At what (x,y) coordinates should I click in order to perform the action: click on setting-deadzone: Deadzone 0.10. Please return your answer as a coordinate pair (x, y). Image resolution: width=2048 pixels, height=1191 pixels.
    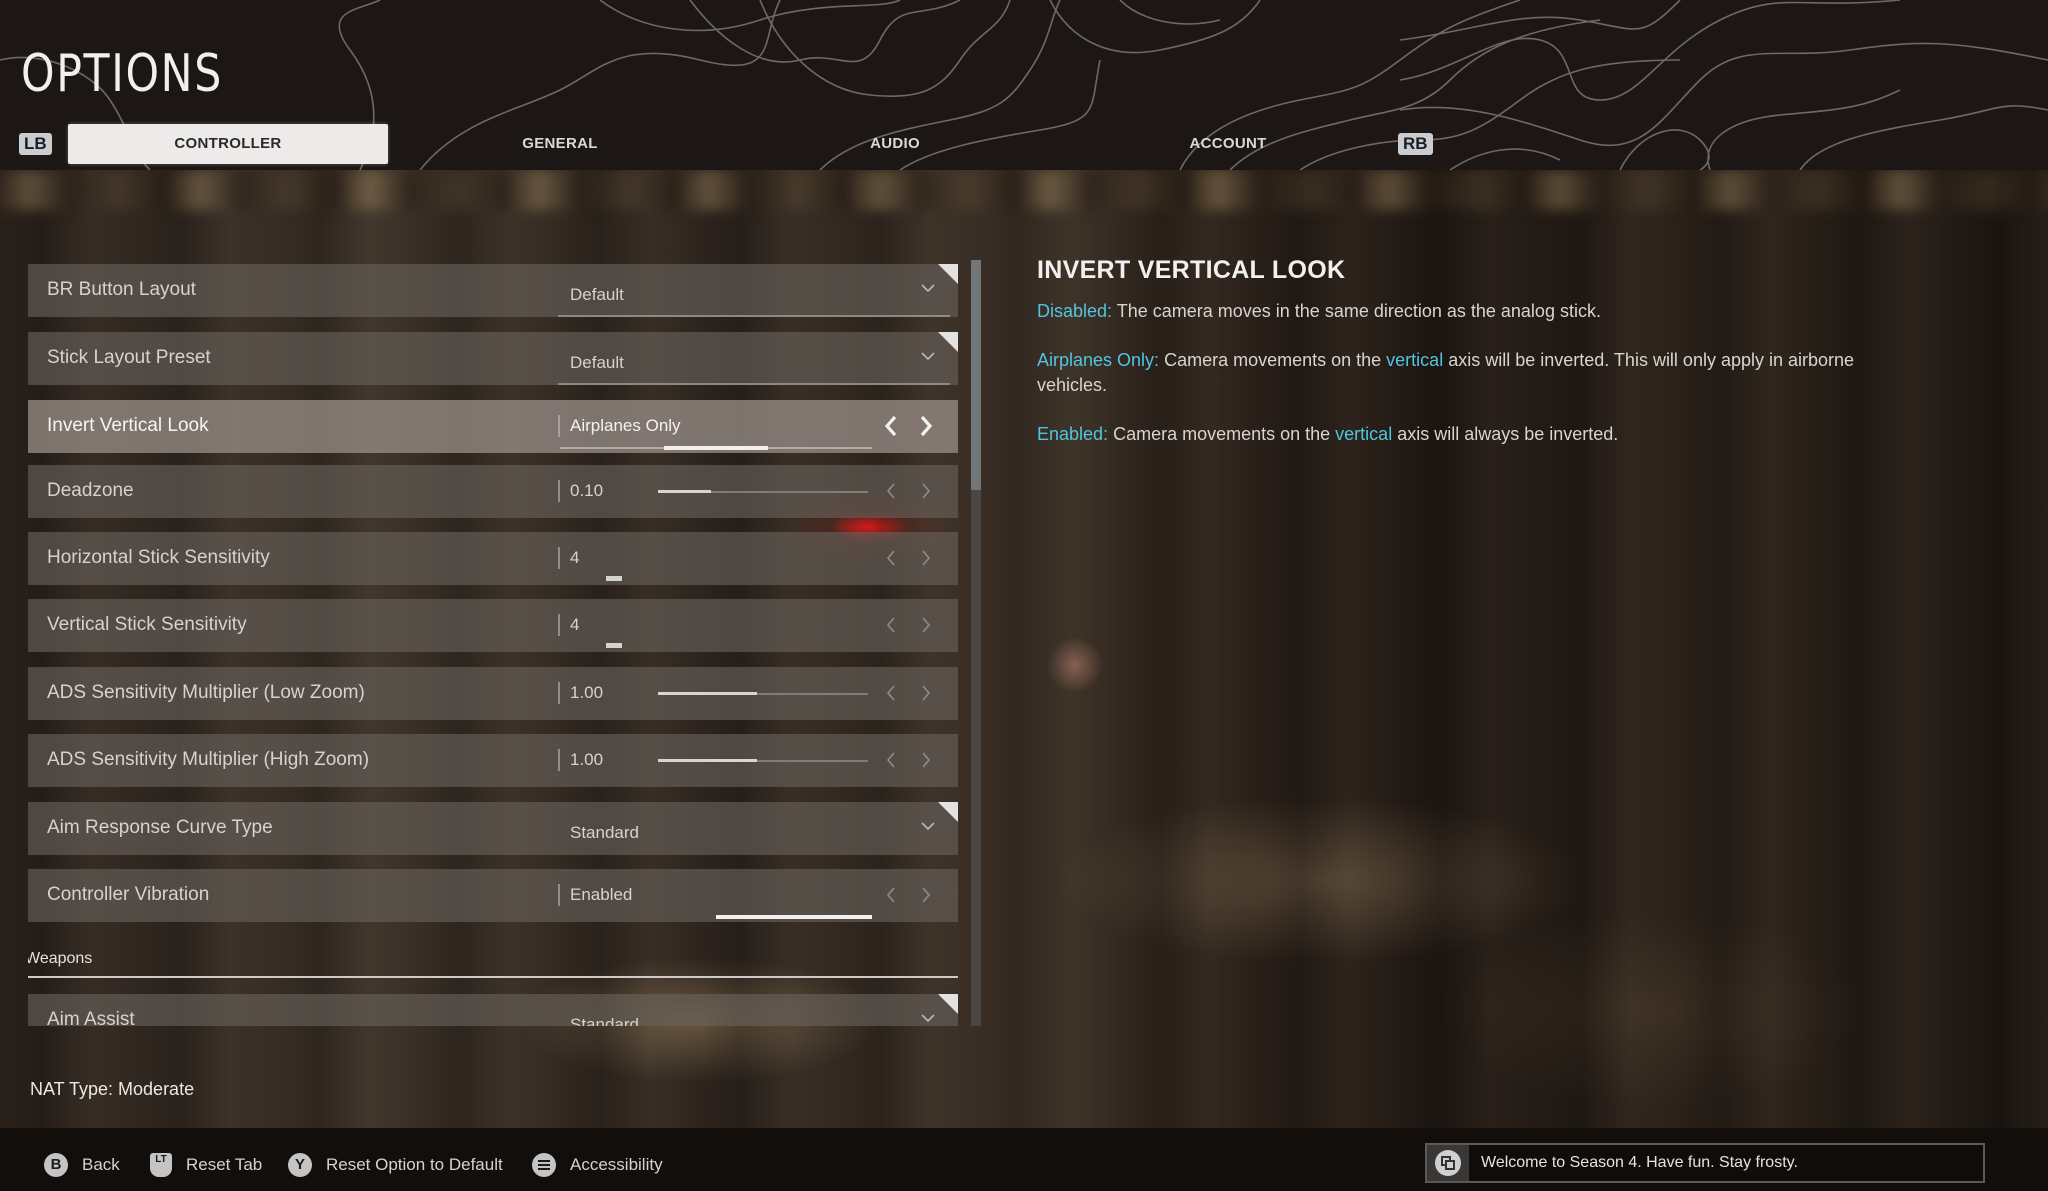
    Looking at the image, I should click on (493, 491).